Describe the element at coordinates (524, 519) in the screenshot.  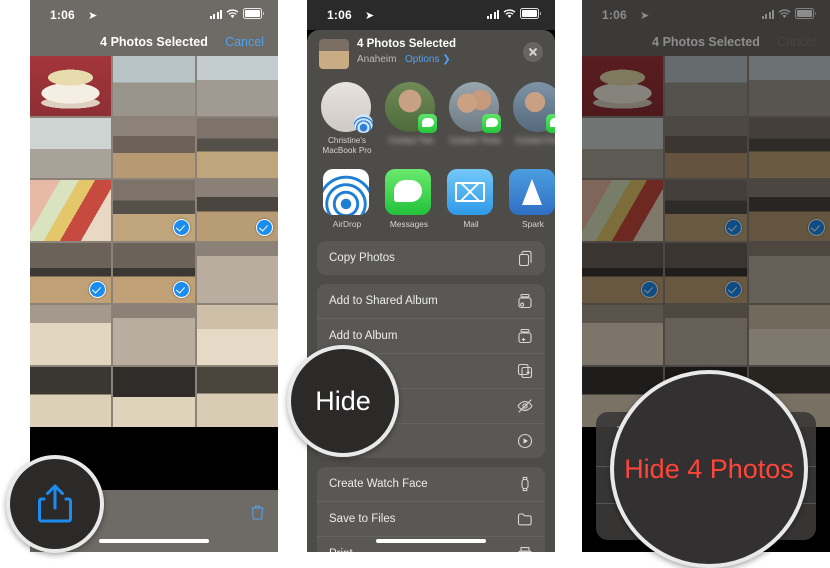
I see `folder-icon` at that location.